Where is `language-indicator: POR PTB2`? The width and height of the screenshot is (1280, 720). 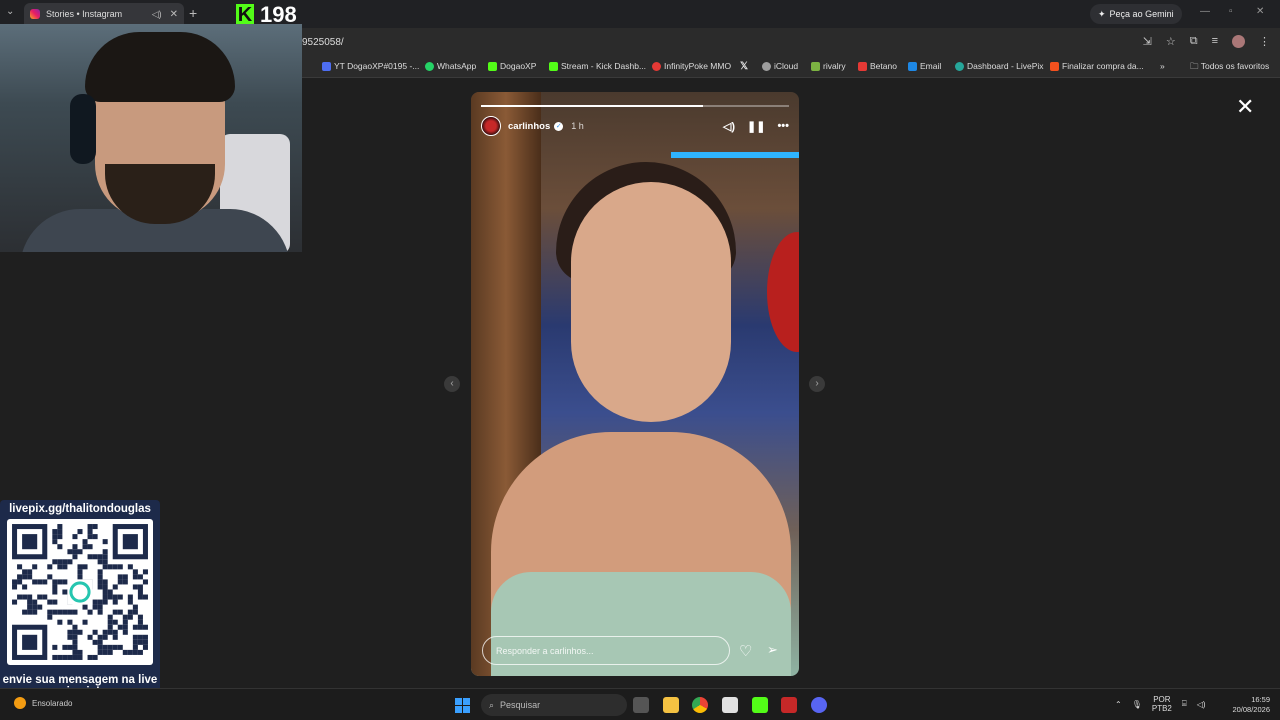
language-indicator: POR PTB2 is located at coordinates (1162, 704).